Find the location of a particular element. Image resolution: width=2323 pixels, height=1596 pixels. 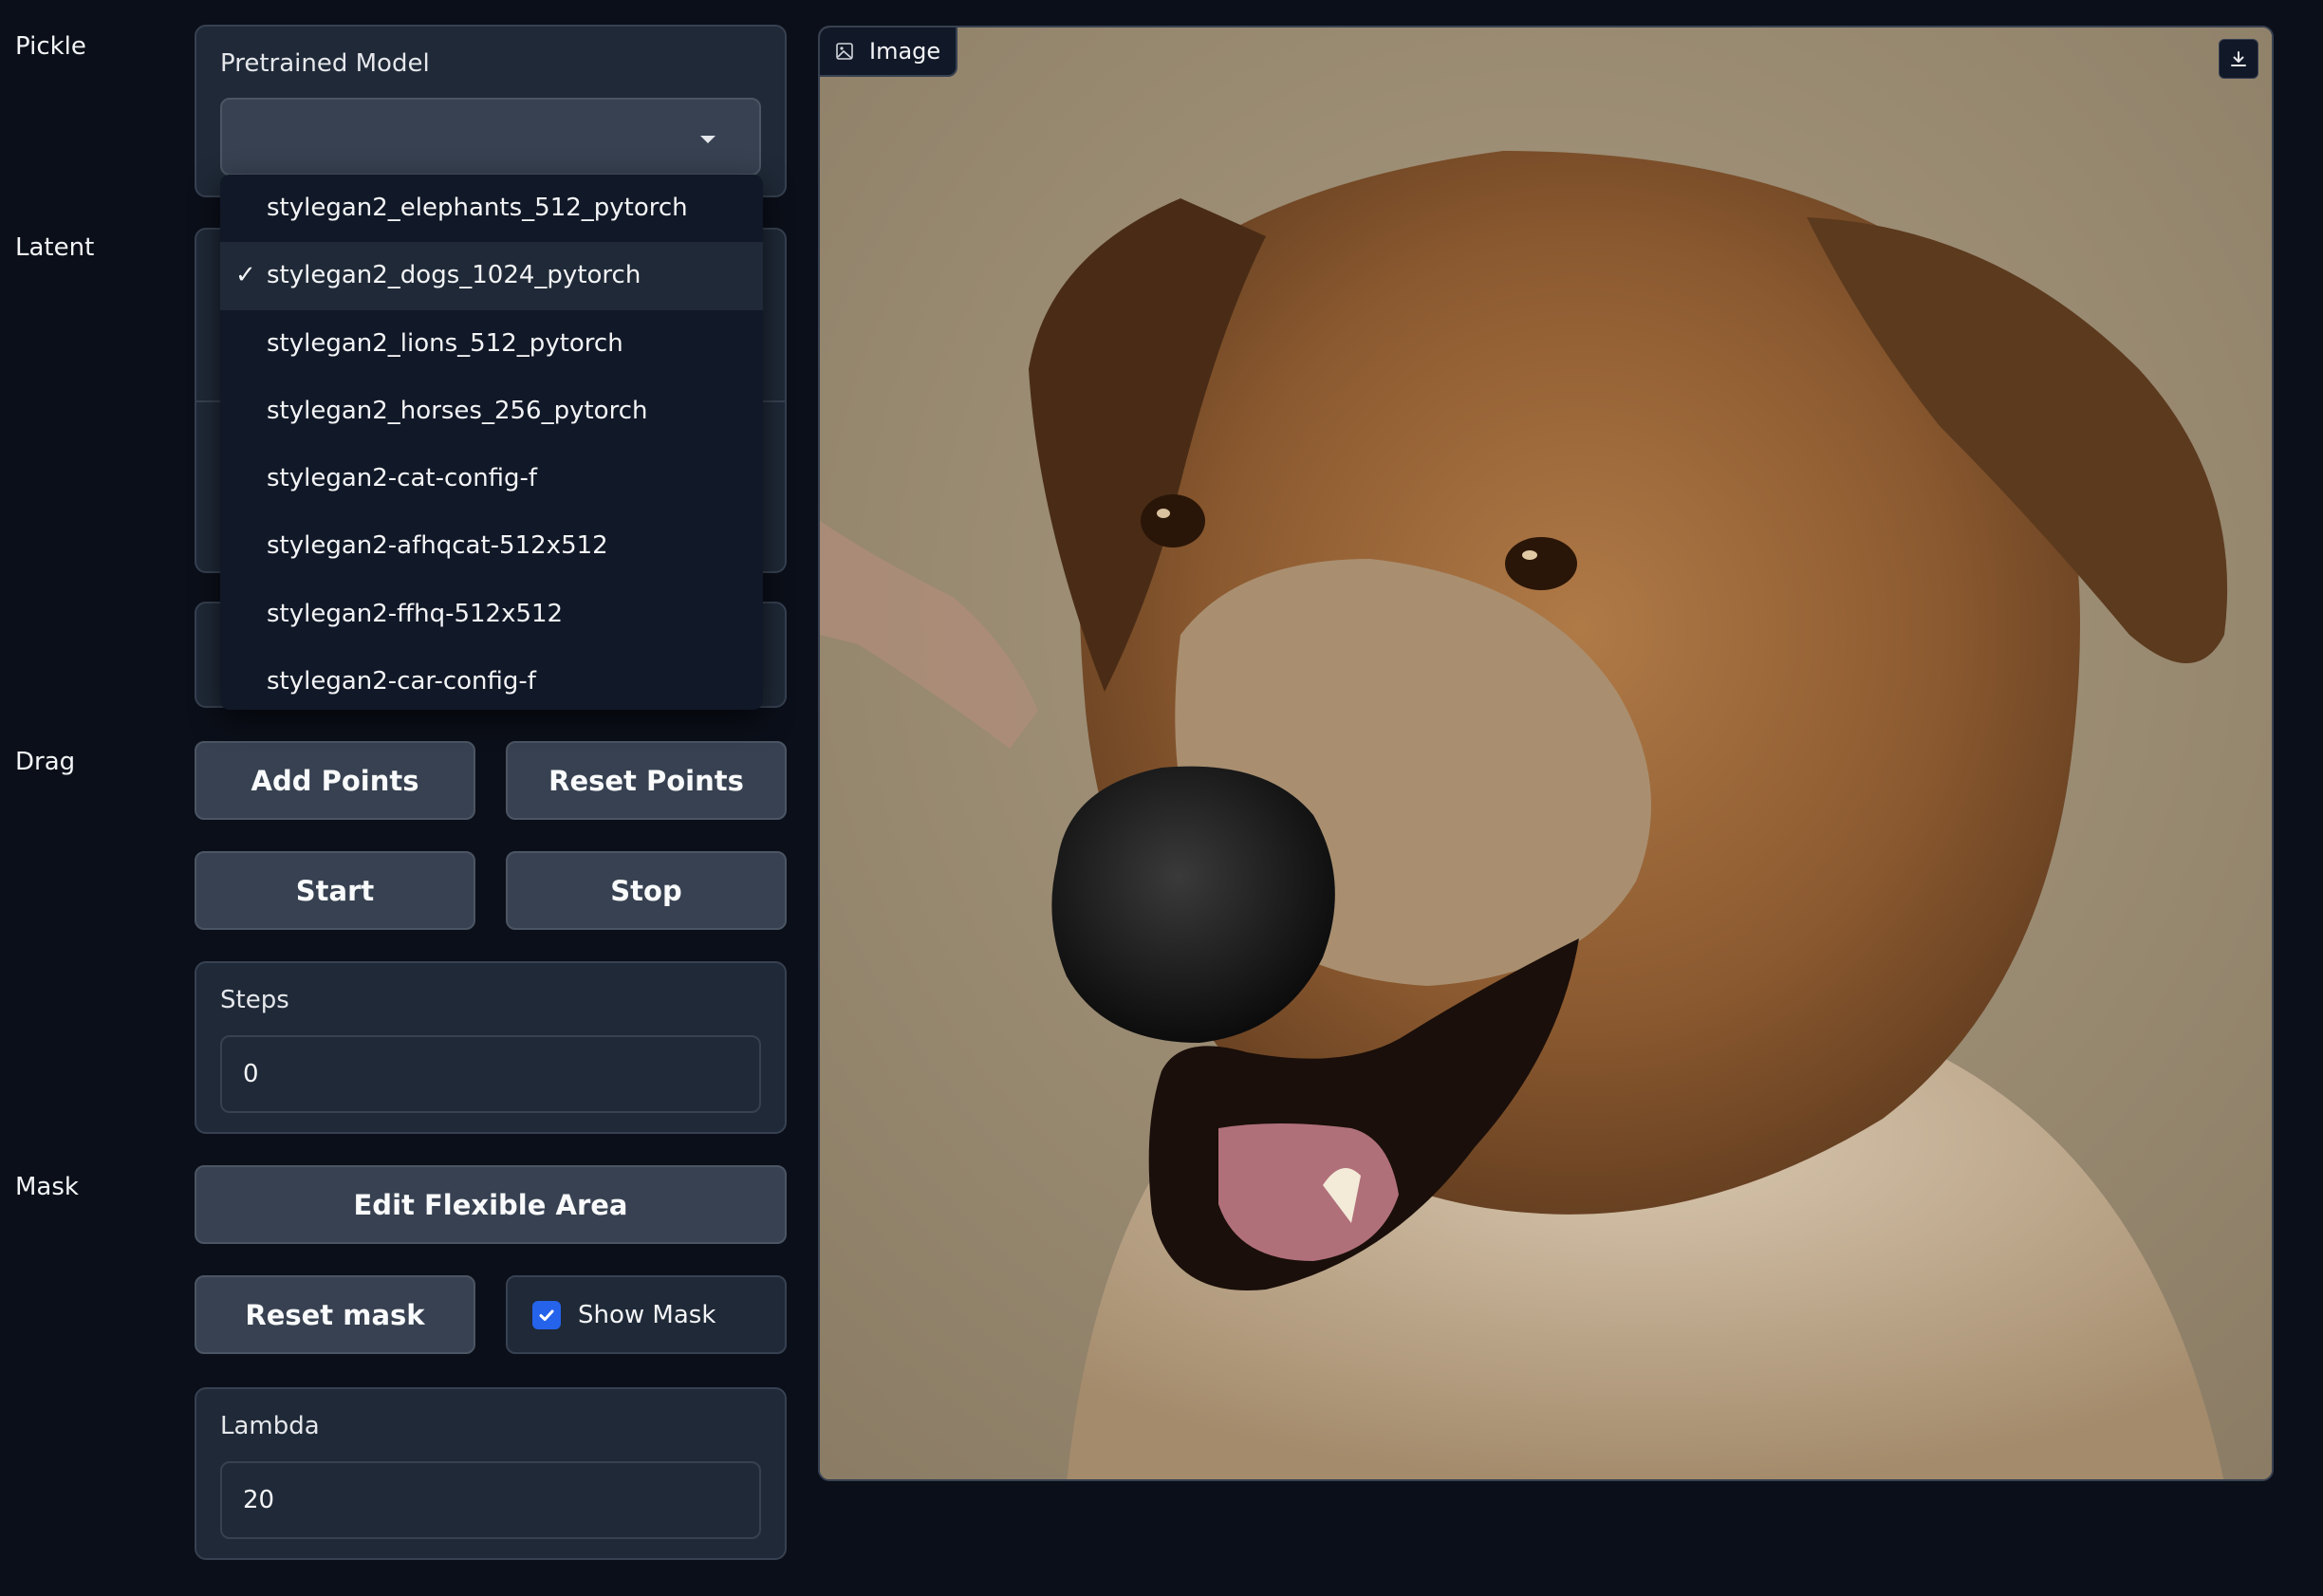

show-mask-checkbox is located at coordinates (547, 1314).